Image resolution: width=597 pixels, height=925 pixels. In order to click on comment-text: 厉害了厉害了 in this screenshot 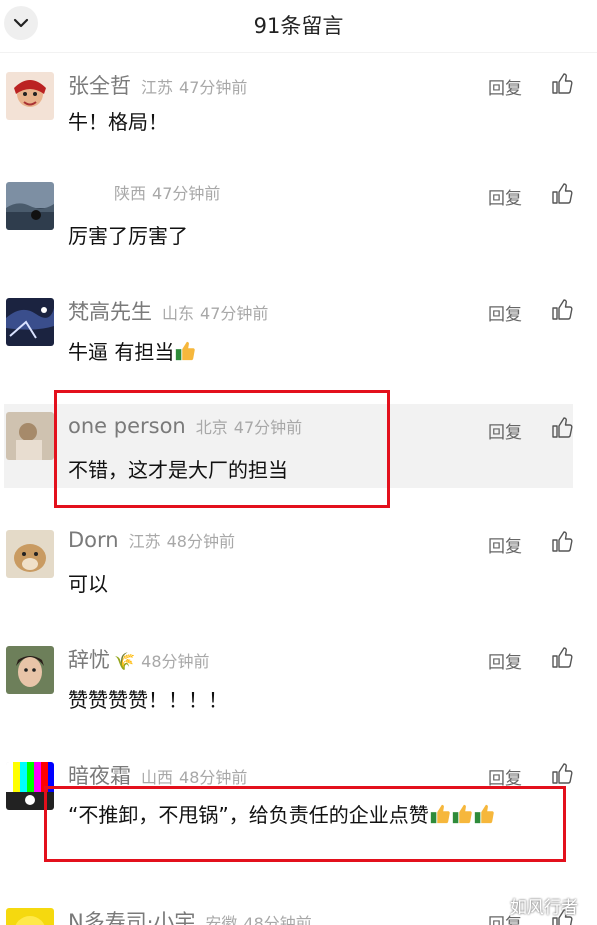, I will do `click(128, 236)`.